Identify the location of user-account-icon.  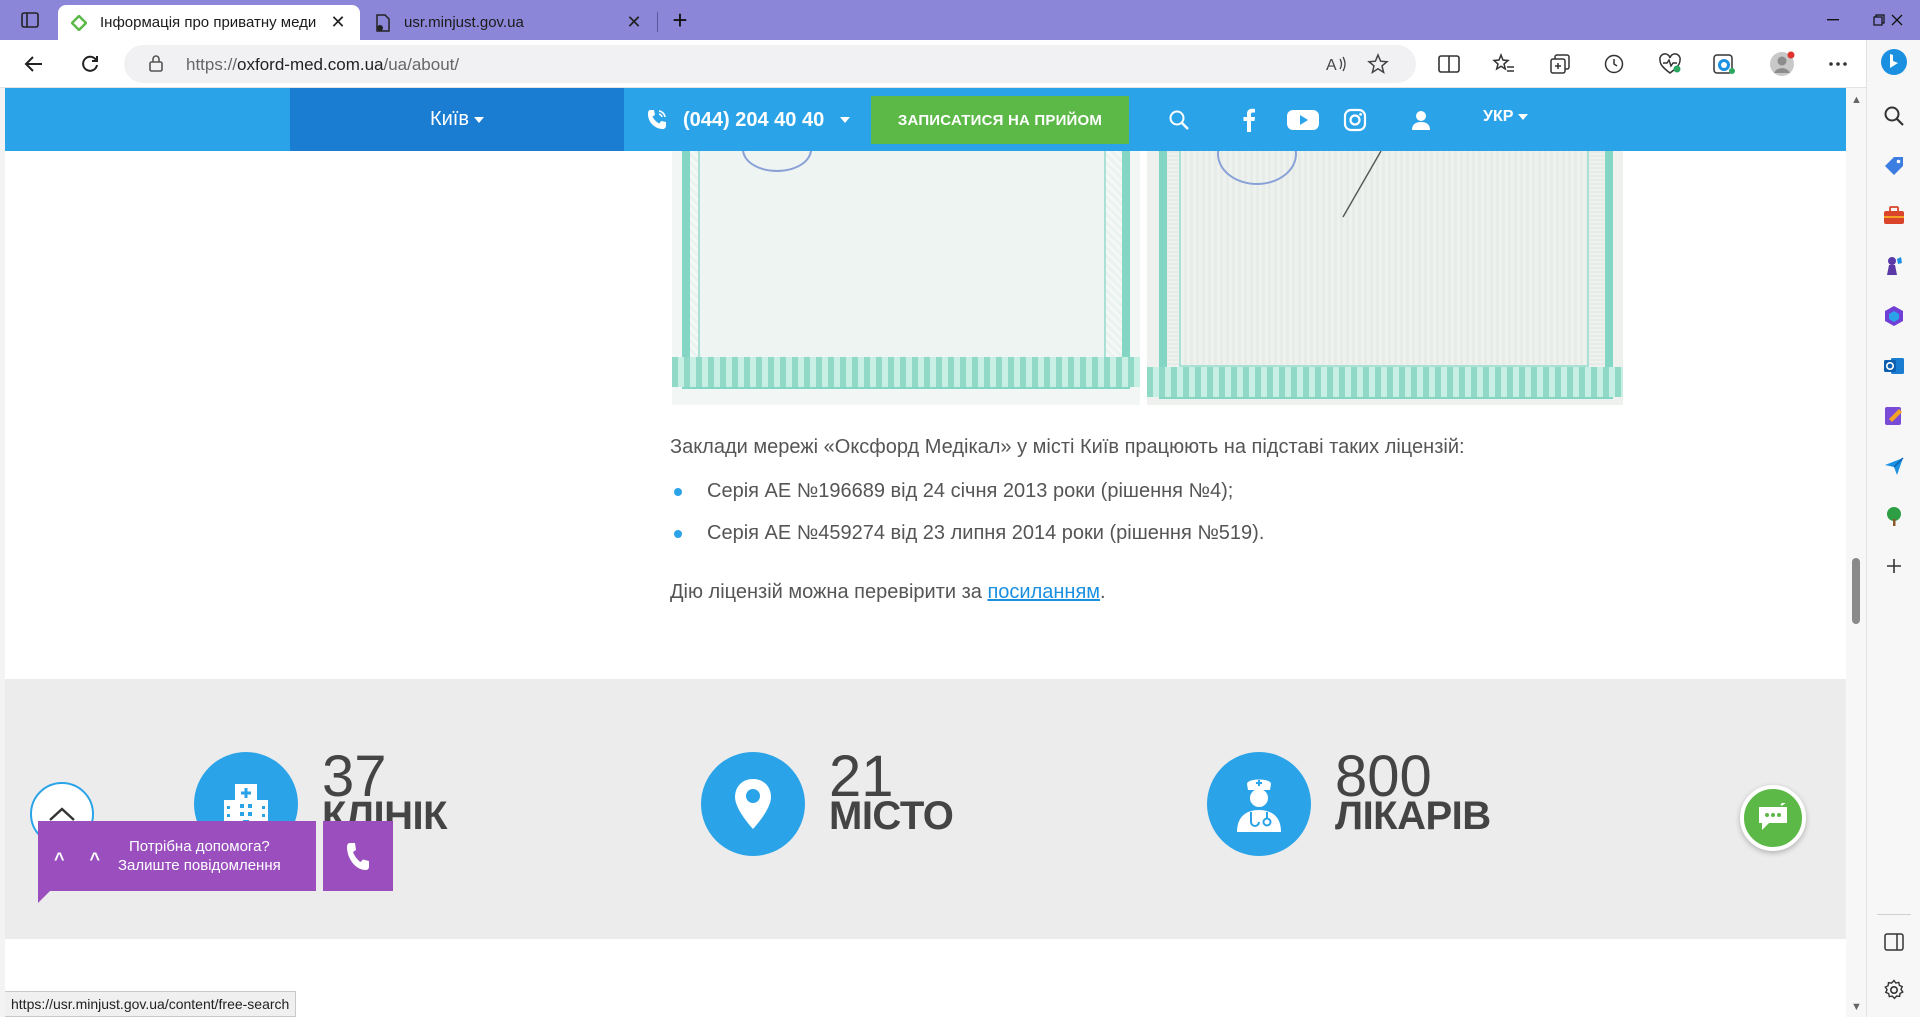
(1421, 120).